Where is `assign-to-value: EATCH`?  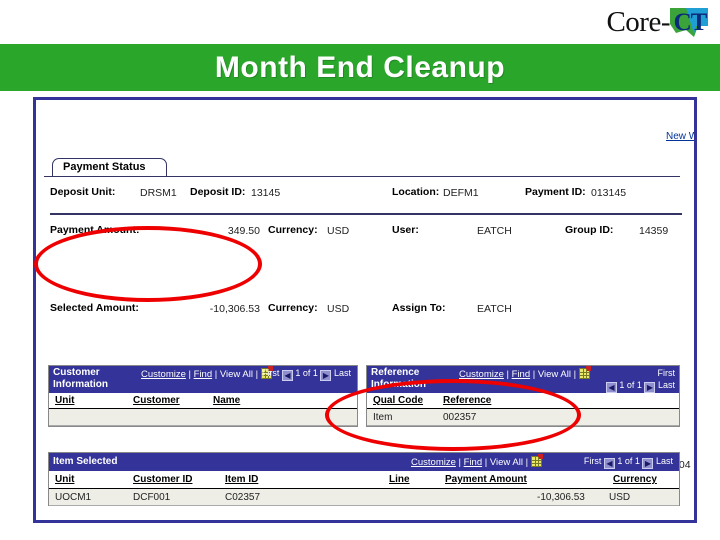 assign-to-value: EATCH is located at coordinates (494, 309).